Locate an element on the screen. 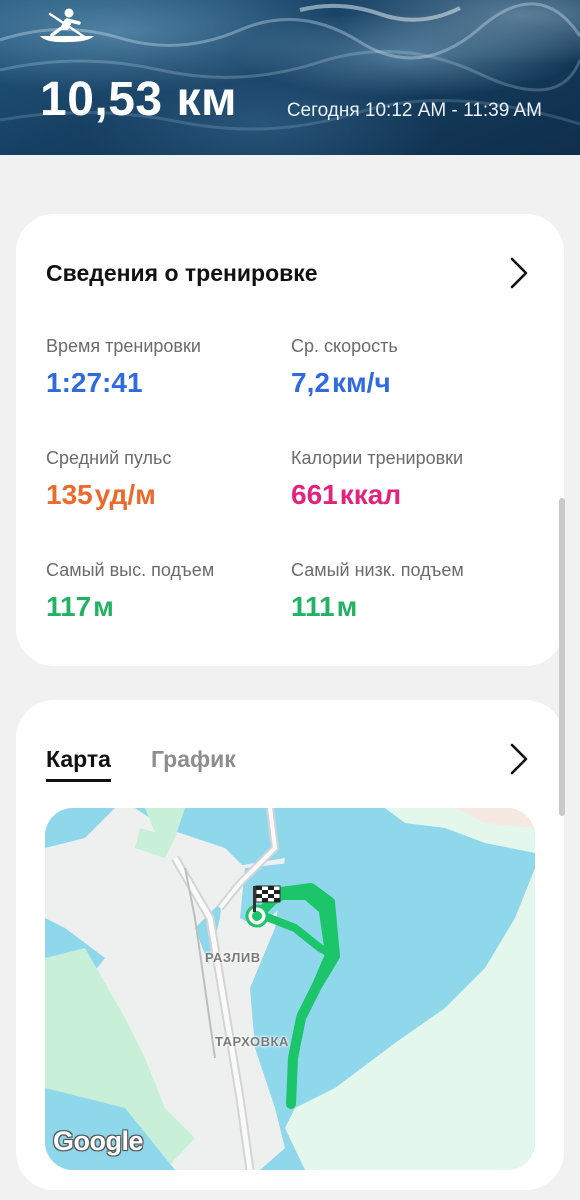  stat-label: Калории тренировки is located at coordinates (377, 458).